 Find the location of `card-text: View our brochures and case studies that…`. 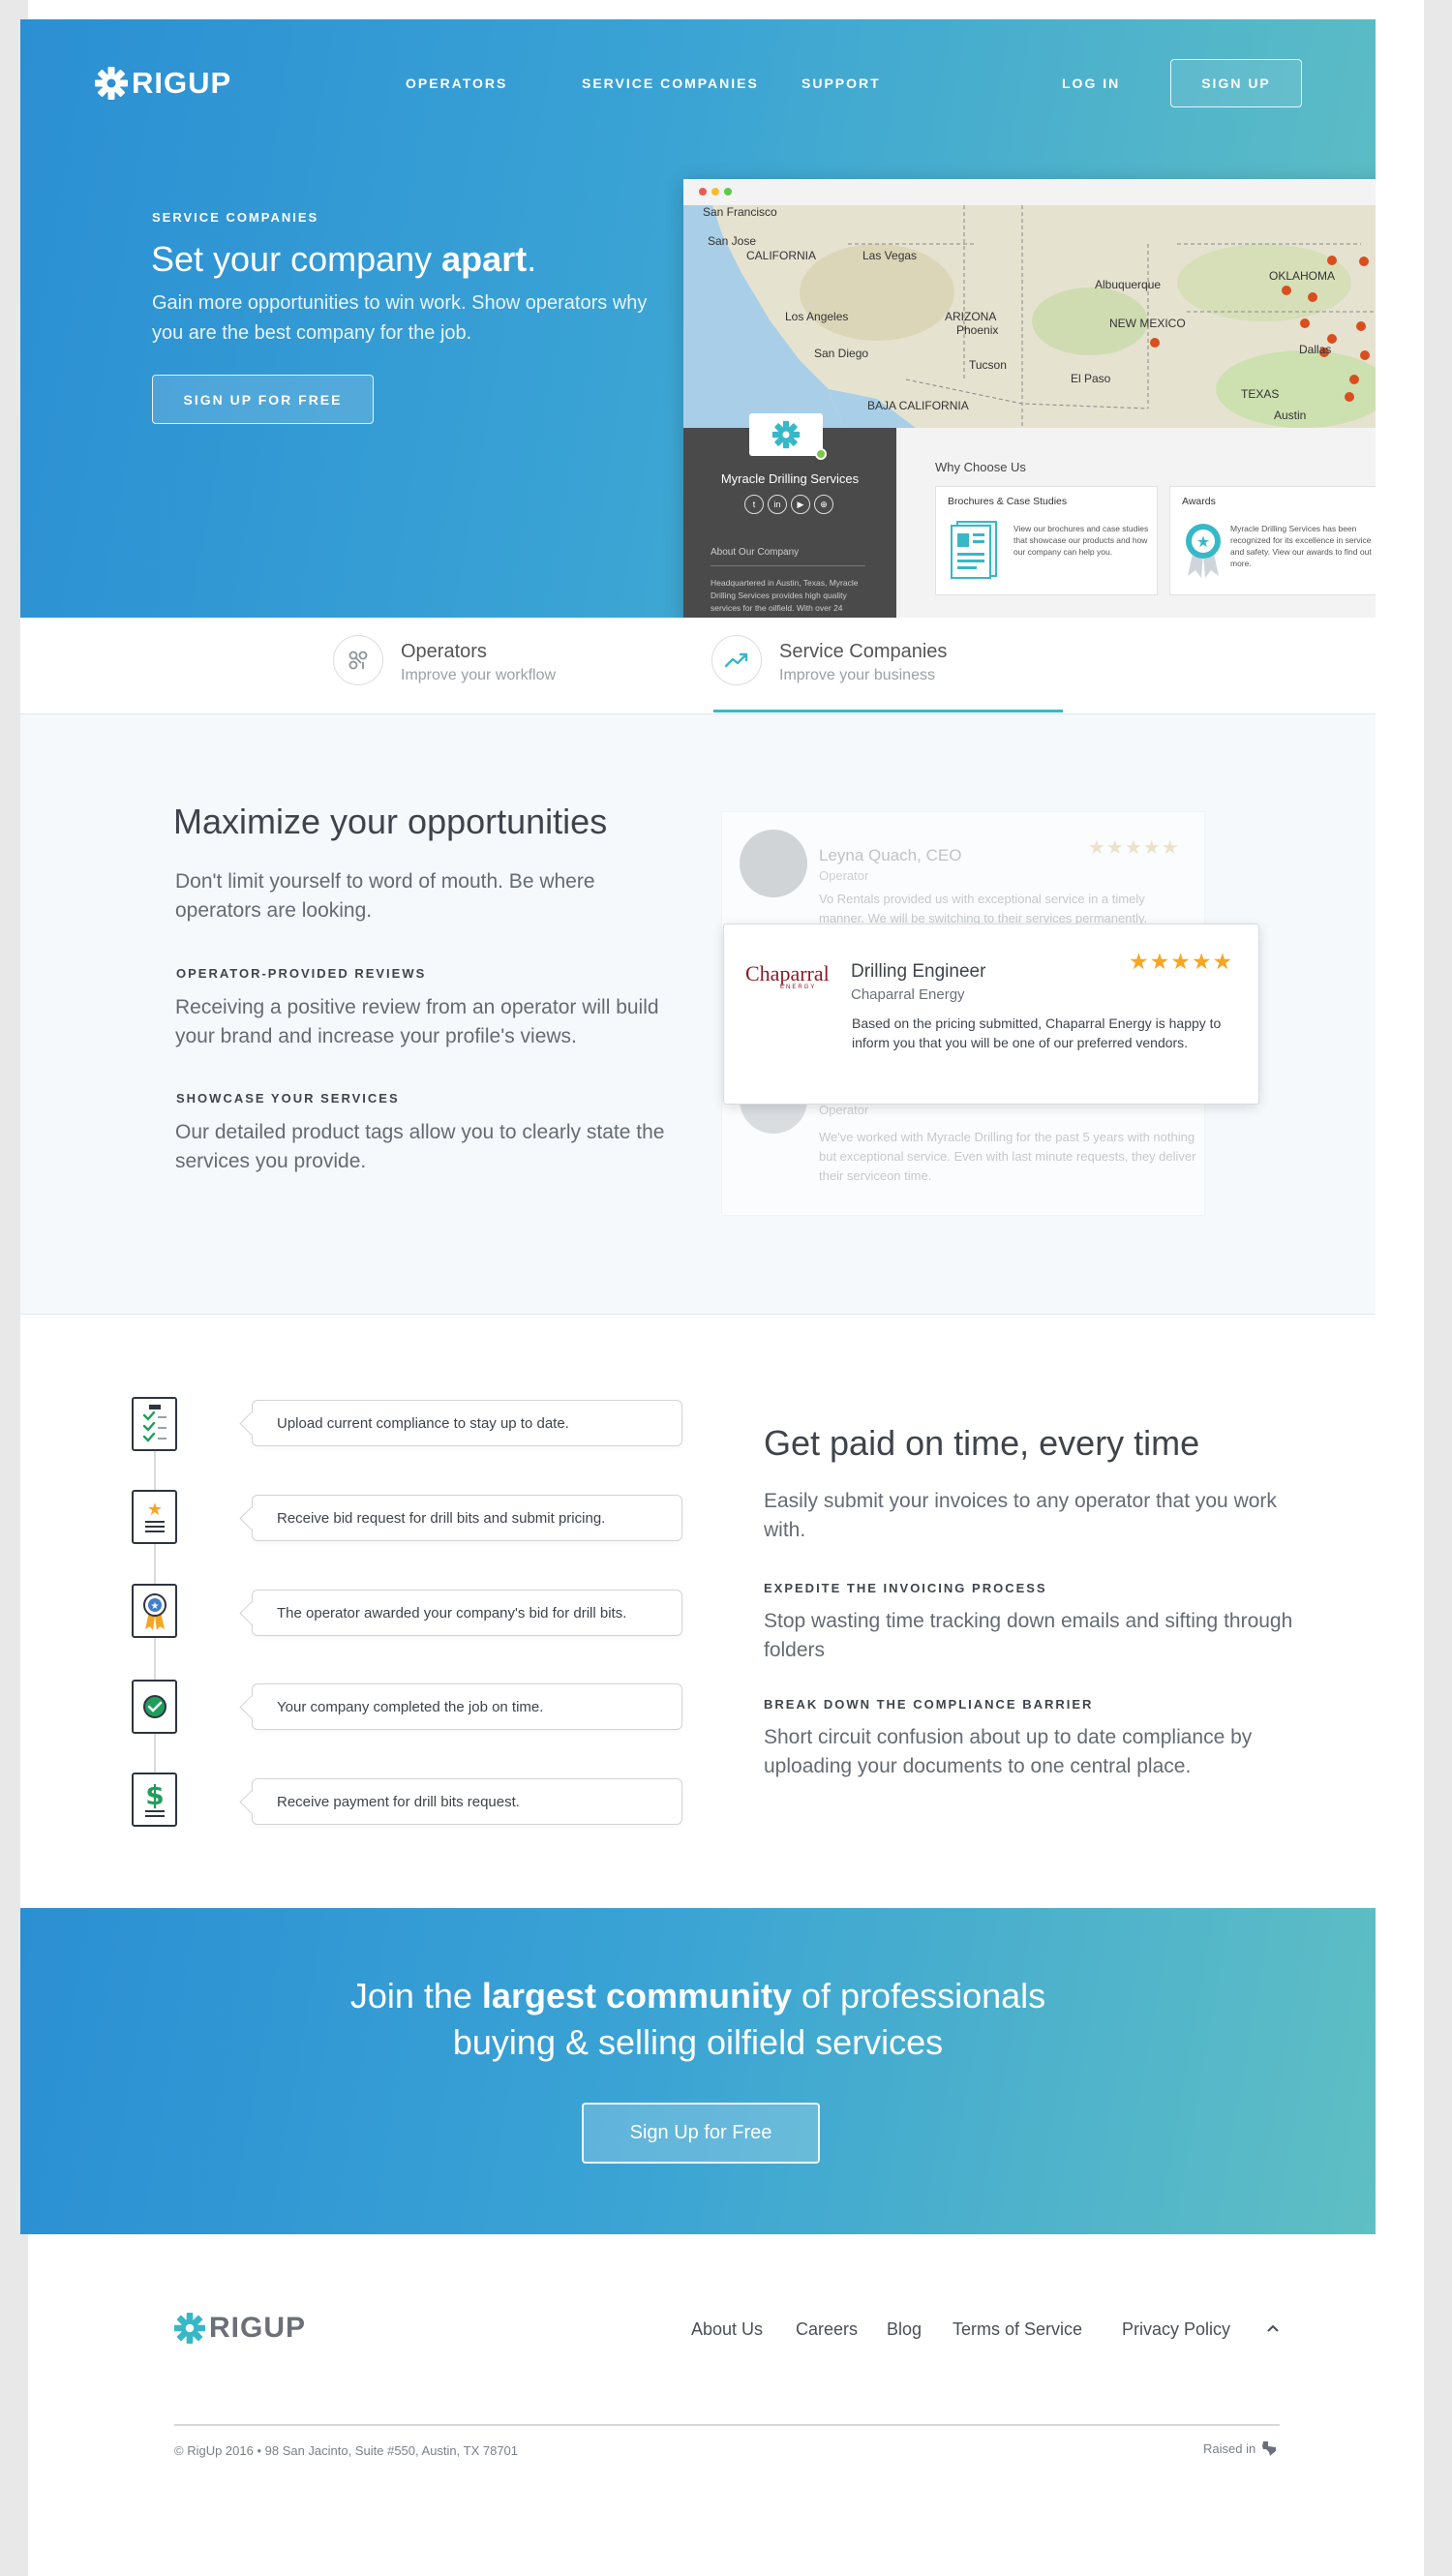

card-text: View our brochures and case studies that… is located at coordinates (1081, 540).